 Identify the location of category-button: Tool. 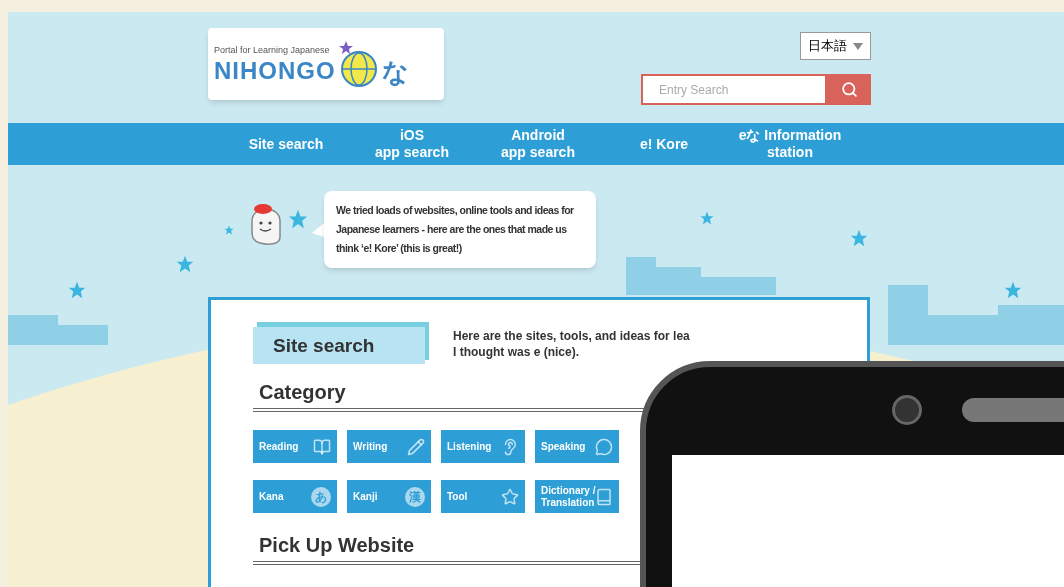
(483, 496).